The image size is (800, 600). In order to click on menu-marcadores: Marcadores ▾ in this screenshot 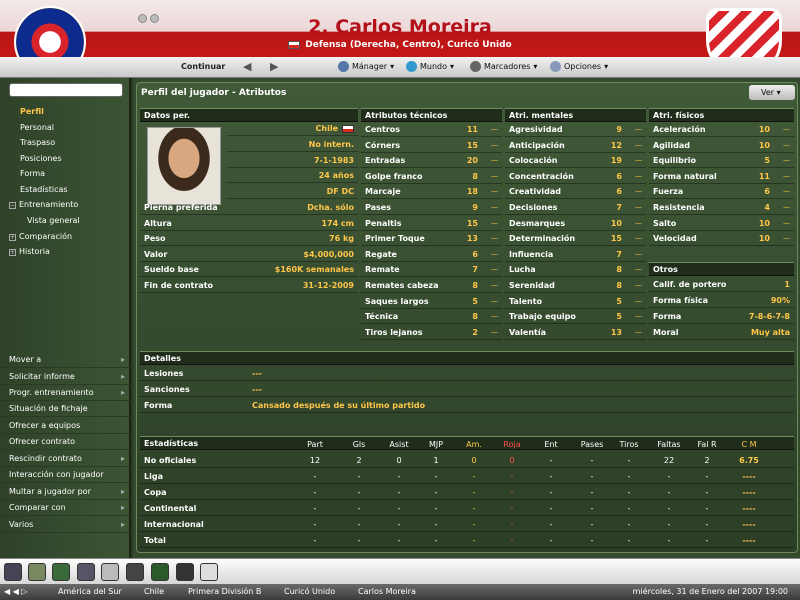, I will do `click(503, 66)`.